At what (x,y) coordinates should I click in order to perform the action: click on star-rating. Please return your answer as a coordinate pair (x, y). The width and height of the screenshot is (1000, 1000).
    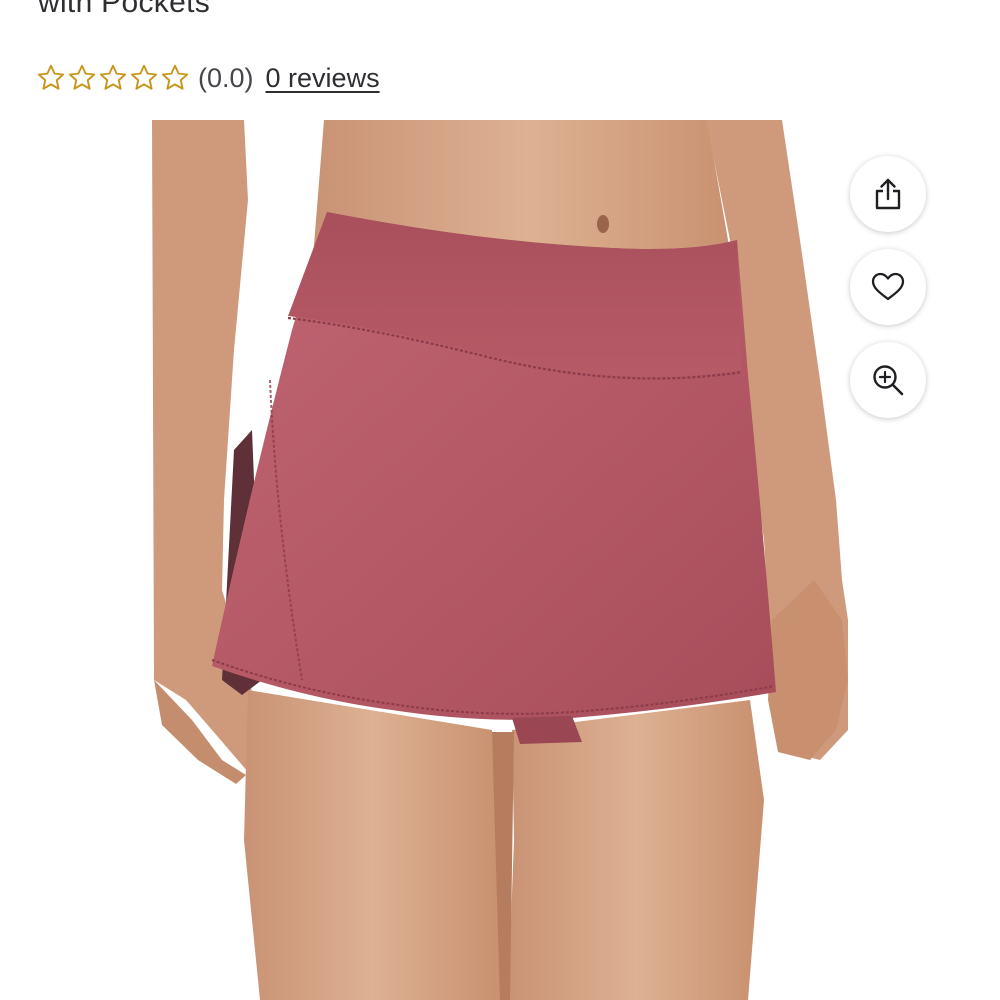
    Looking at the image, I should click on (113, 78).